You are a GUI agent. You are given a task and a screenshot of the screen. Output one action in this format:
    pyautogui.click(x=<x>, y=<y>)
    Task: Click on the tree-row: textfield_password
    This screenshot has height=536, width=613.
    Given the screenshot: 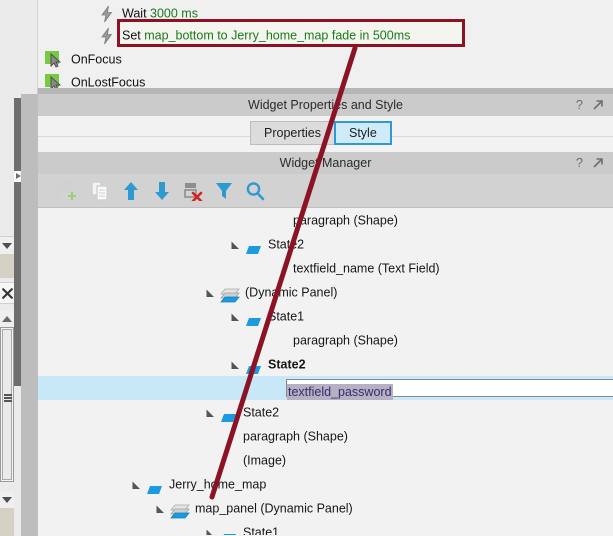 What is the action you would take?
    pyautogui.click(x=325, y=388)
    